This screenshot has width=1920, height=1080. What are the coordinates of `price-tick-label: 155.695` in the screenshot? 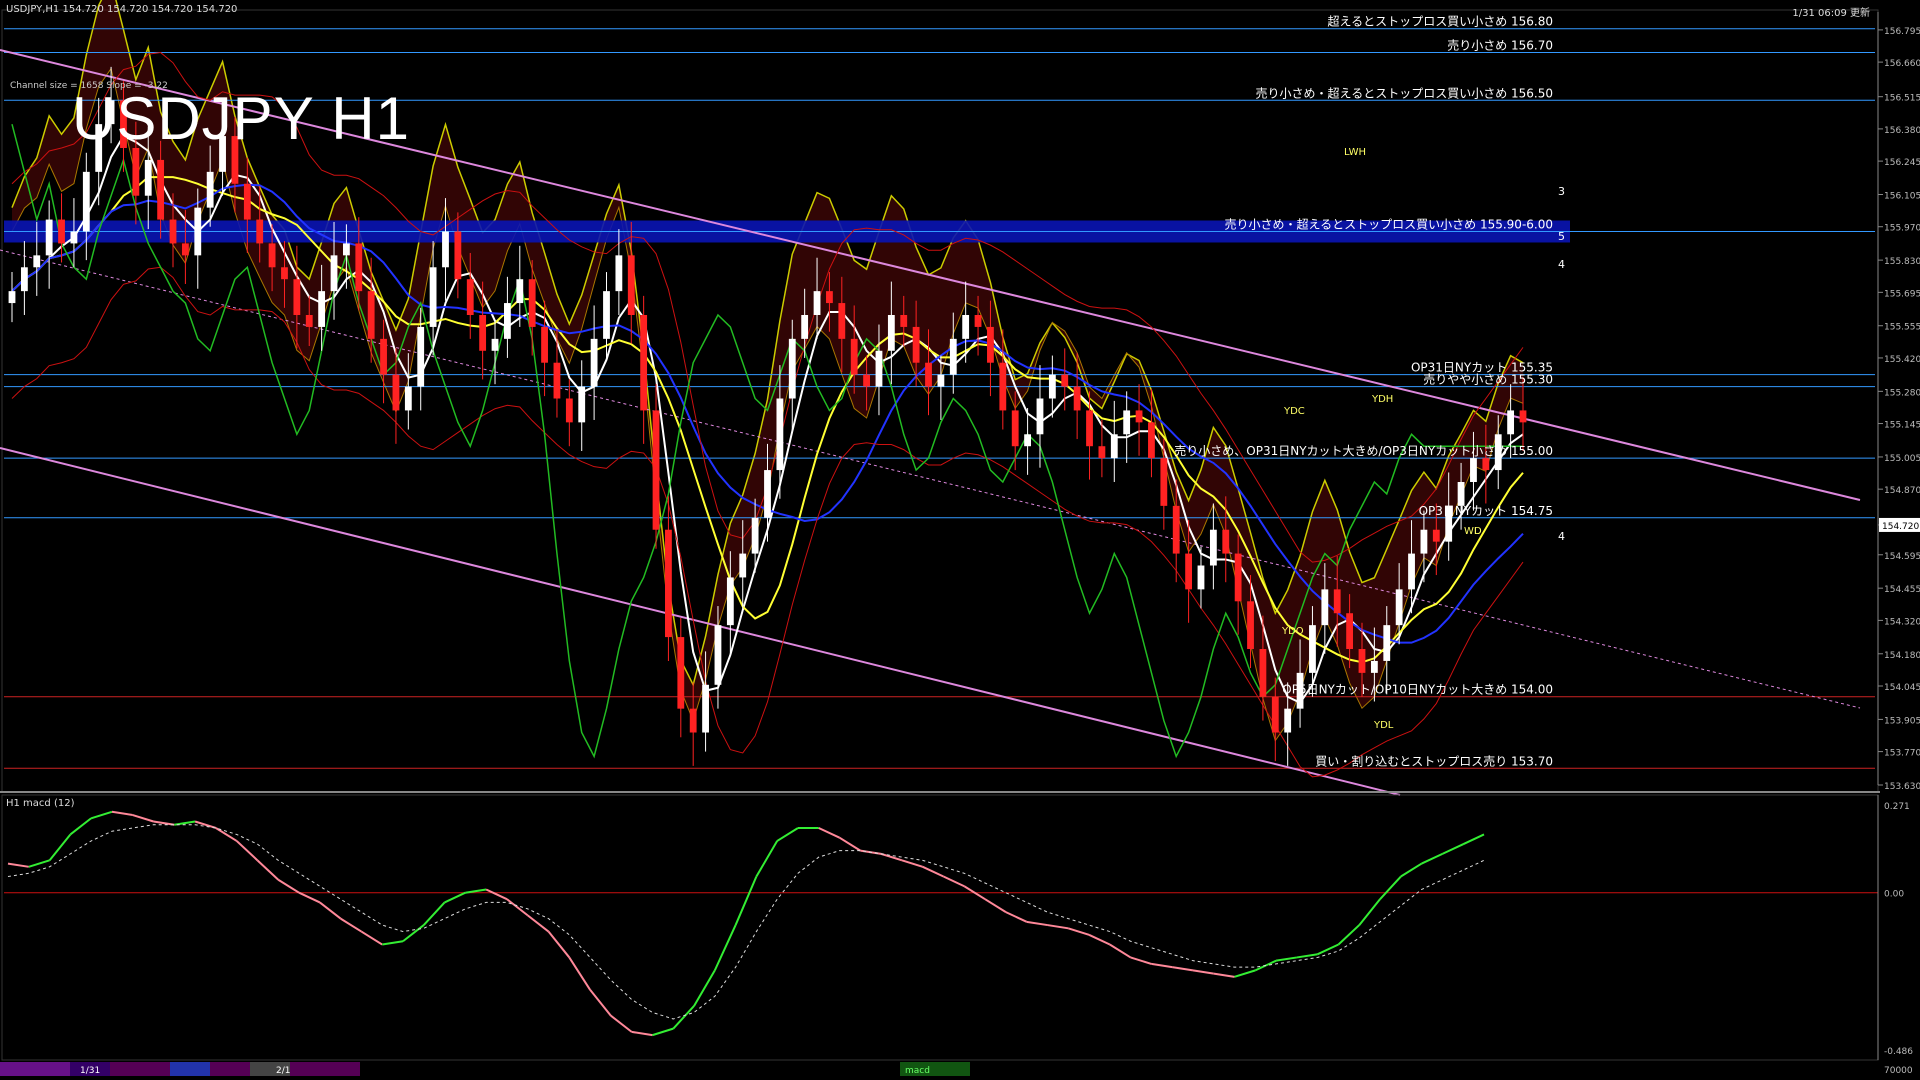 It's located at (1902, 294).